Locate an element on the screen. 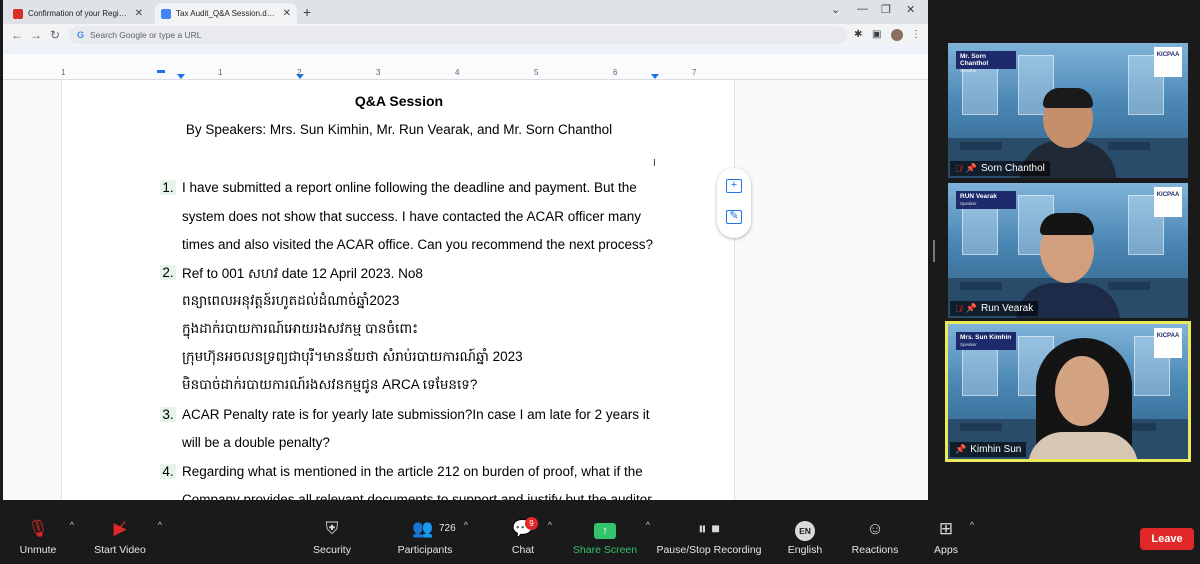 Image resolution: width=1200 pixels, height=564 pixels. docs-icon is located at coordinates (166, 13).